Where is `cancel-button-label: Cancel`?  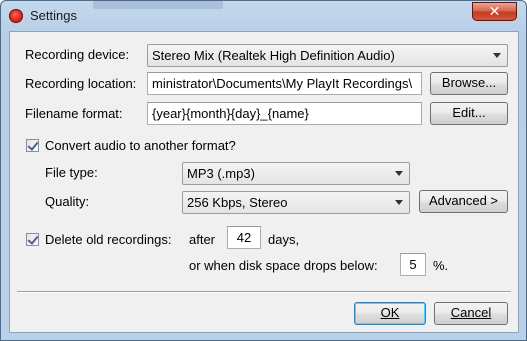 cancel-button-label: Cancel is located at coordinates (471, 312).